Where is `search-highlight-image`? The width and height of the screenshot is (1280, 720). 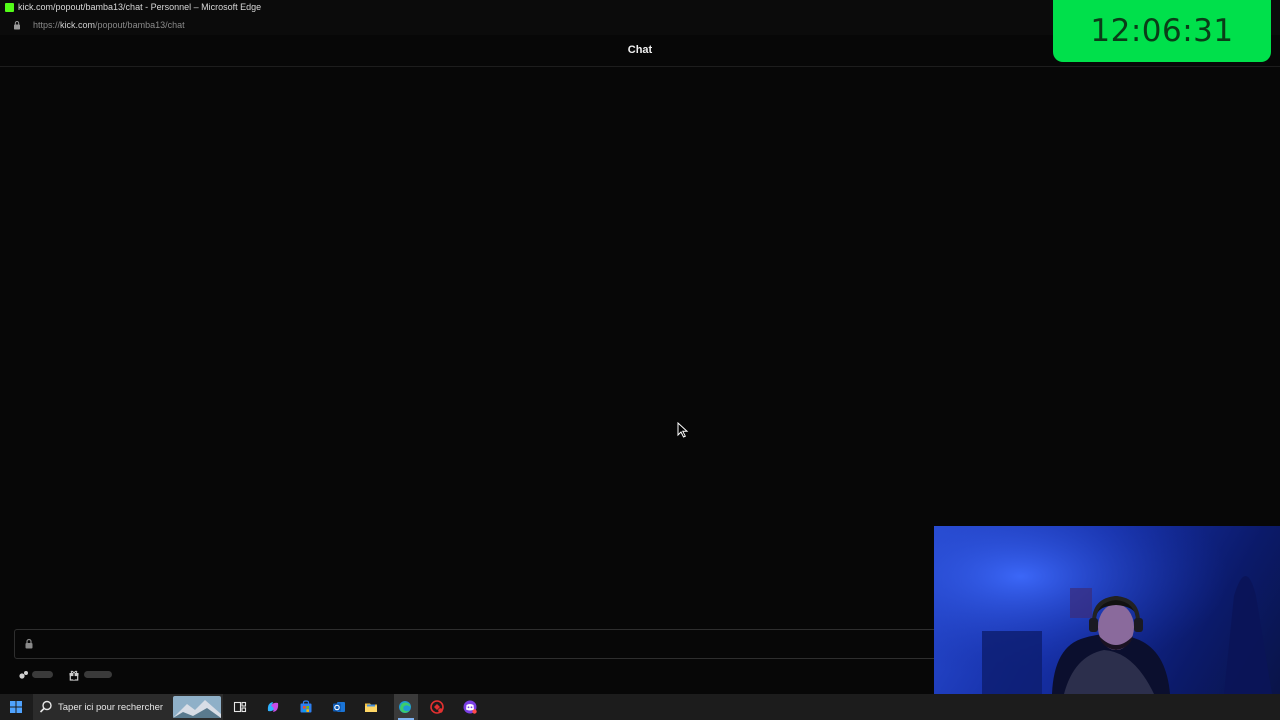 search-highlight-image is located at coordinates (197, 707).